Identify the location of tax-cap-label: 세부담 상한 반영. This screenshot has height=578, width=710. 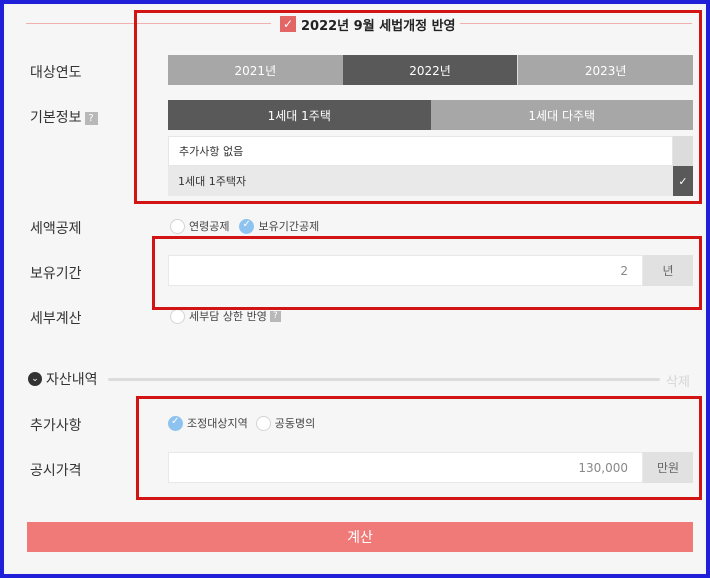
(228, 316).